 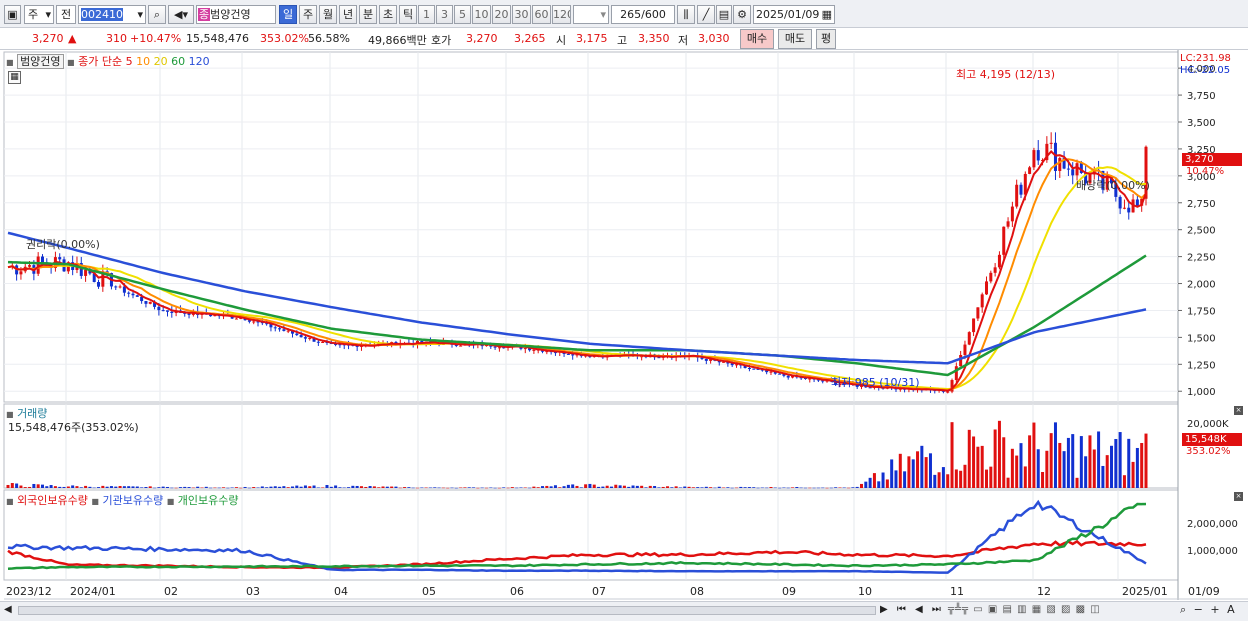 What do you see at coordinates (1204, 591) in the screenshot?
I see `x-axis-right-label: 01/09` at bounding box center [1204, 591].